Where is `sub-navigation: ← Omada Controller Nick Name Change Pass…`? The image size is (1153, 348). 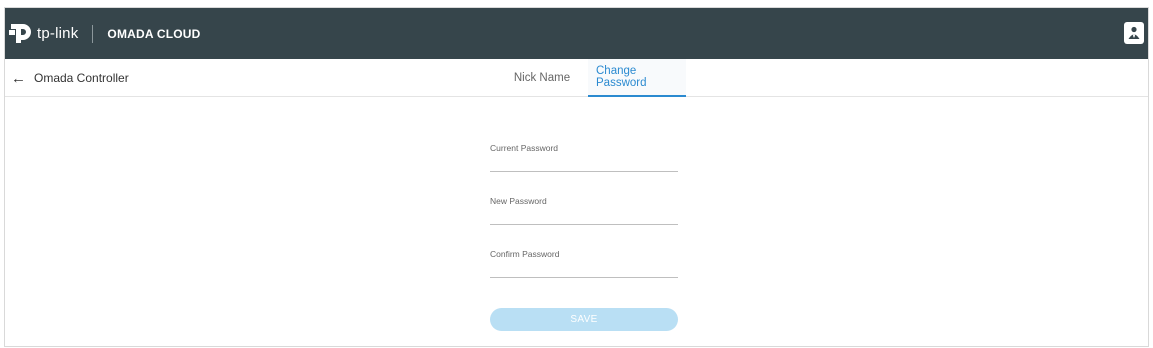
sub-navigation: ← Omada Controller Nick Name Change Pass… is located at coordinates (576, 78).